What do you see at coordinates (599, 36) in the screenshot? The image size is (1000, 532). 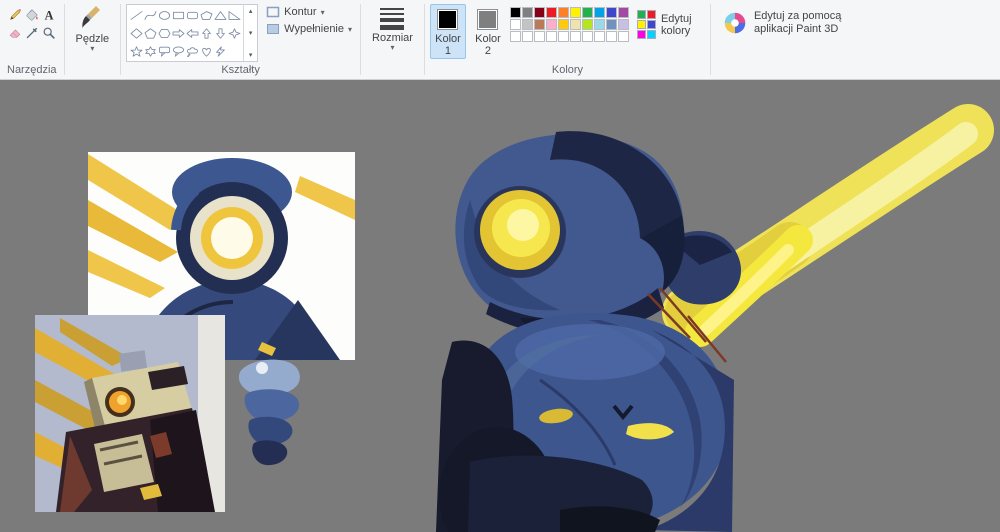 I see `palette-color-r3-c8` at bounding box center [599, 36].